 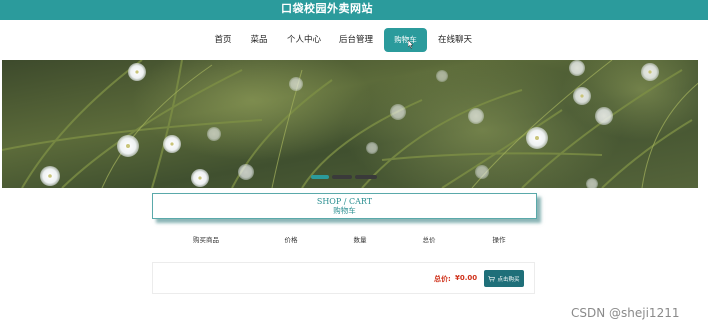 I want to click on watermark: CSDN @sheji1211, so click(x=625, y=313).